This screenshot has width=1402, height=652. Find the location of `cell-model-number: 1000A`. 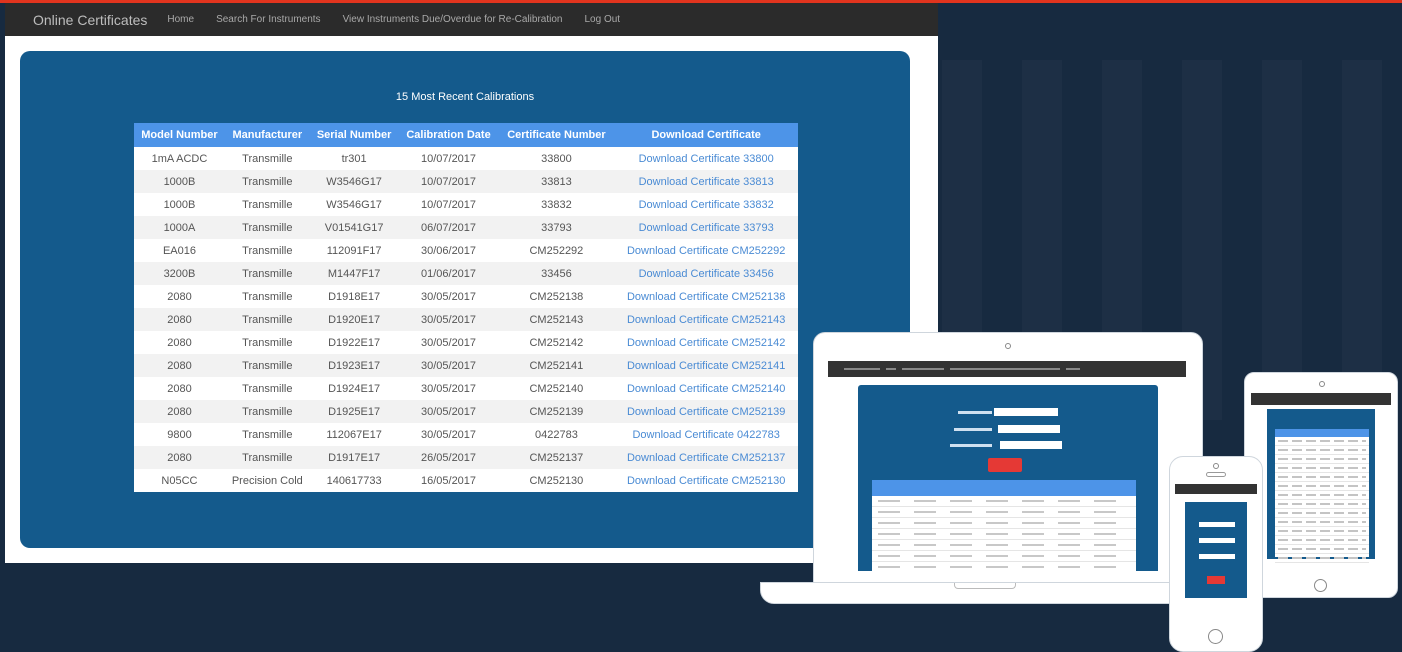

cell-model-number: 1000A is located at coordinates (179, 227).